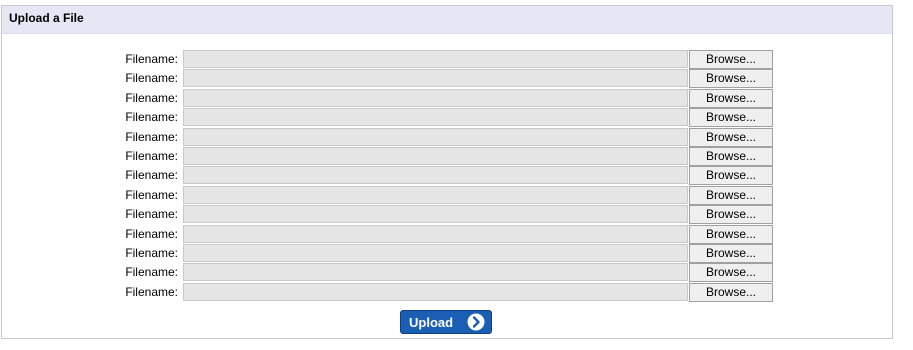  Describe the element at coordinates (431, 322) in the screenshot. I see `upload-button-label: Upload` at that location.